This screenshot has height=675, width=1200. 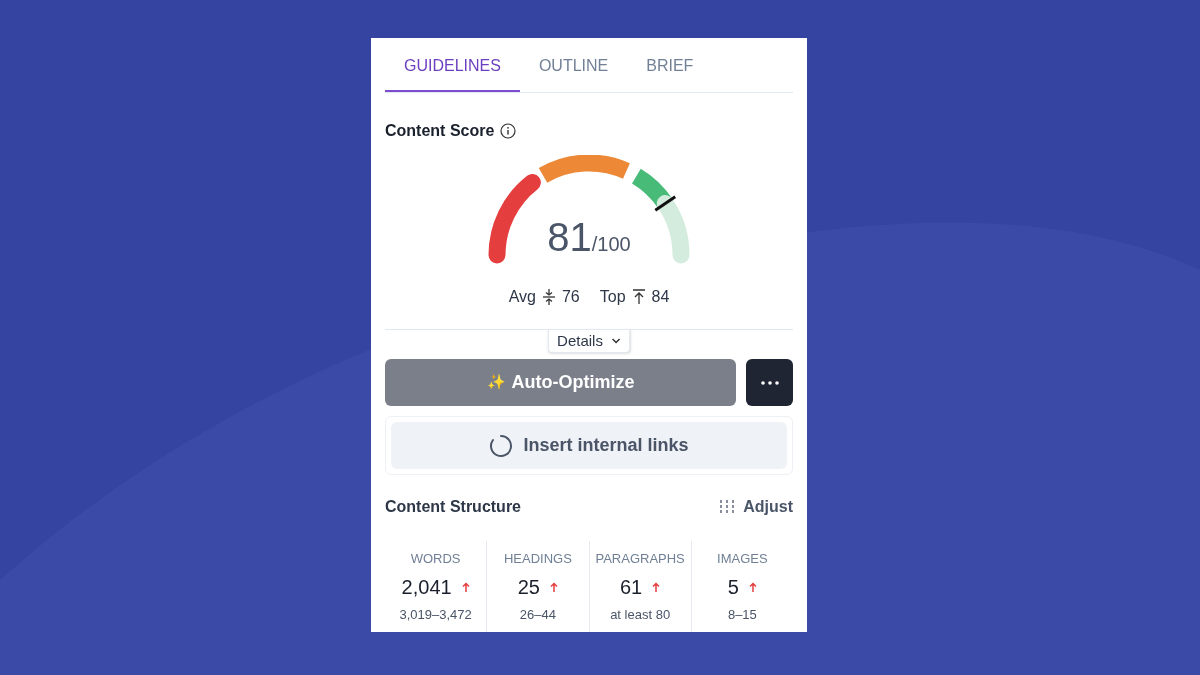 What do you see at coordinates (640, 614) in the screenshot?
I see `metric-target: at least 80` at bounding box center [640, 614].